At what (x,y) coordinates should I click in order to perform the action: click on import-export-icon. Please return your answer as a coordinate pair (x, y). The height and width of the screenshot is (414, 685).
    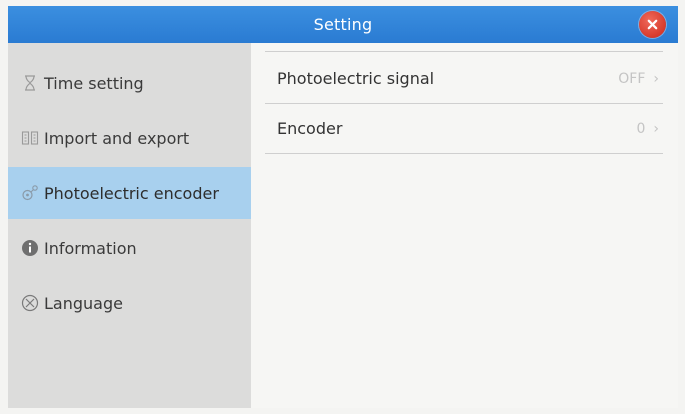
    Looking at the image, I should click on (30, 138).